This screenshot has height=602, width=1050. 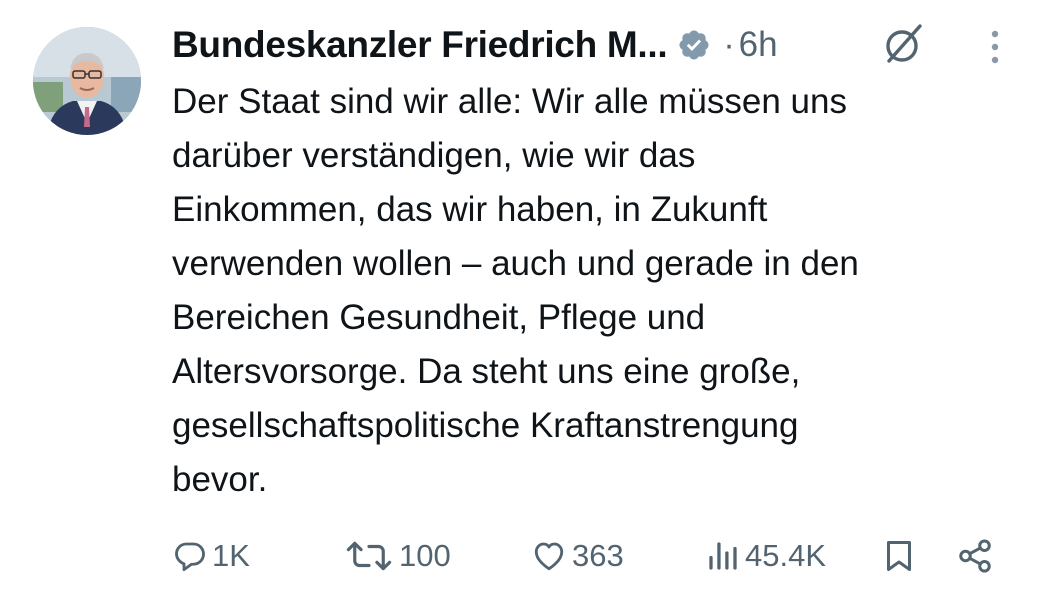 I want to click on retweet-button: 100, so click(x=397, y=556).